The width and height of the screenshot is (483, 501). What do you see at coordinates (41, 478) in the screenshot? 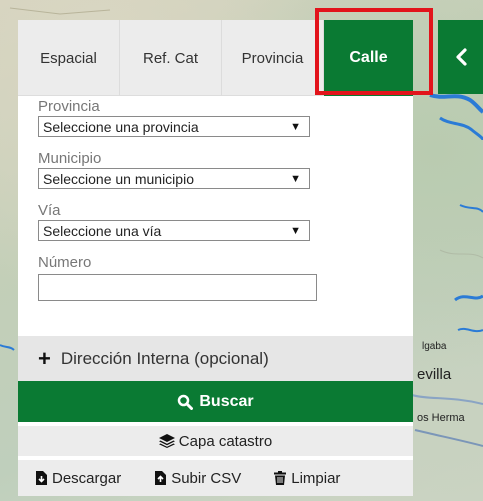
I see `file-download-icon` at bounding box center [41, 478].